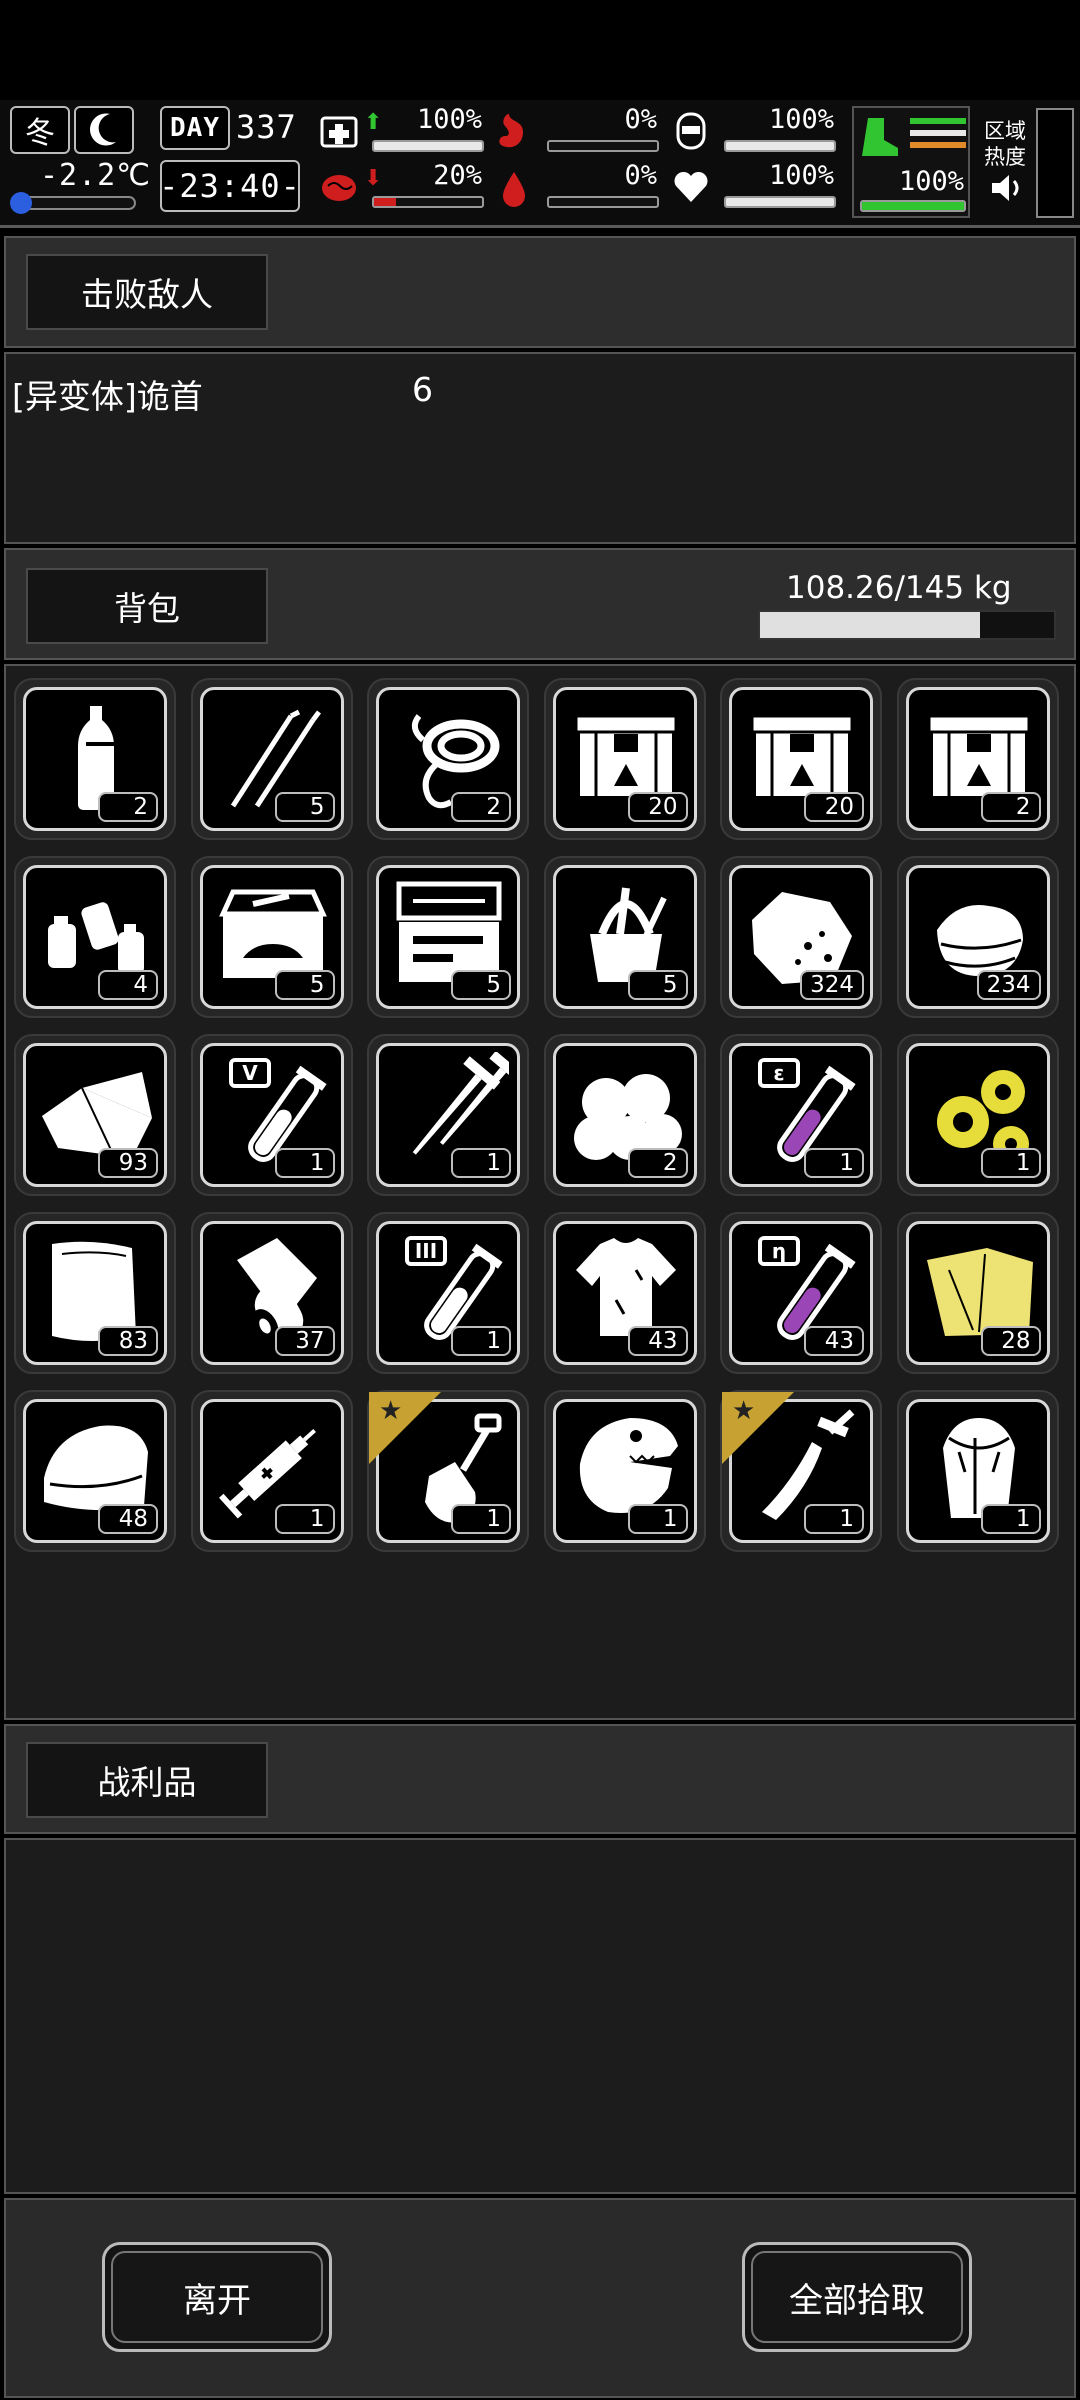  What do you see at coordinates (339, 188) in the screenshot?
I see `brain-icon` at bounding box center [339, 188].